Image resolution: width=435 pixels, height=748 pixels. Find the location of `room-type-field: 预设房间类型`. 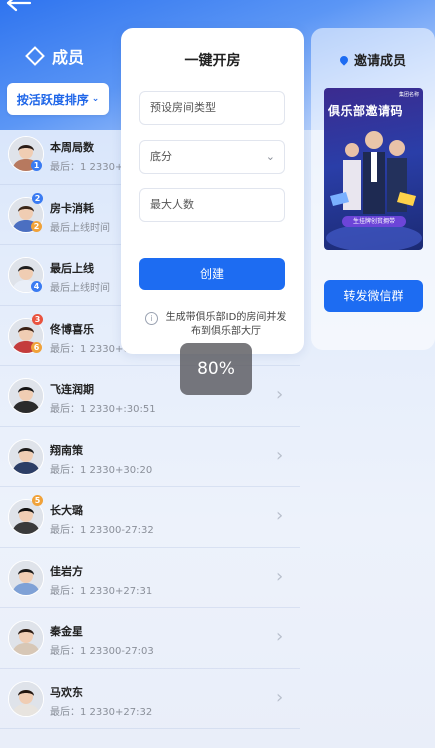

room-type-field: 预设房间类型 is located at coordinates (212, 108).